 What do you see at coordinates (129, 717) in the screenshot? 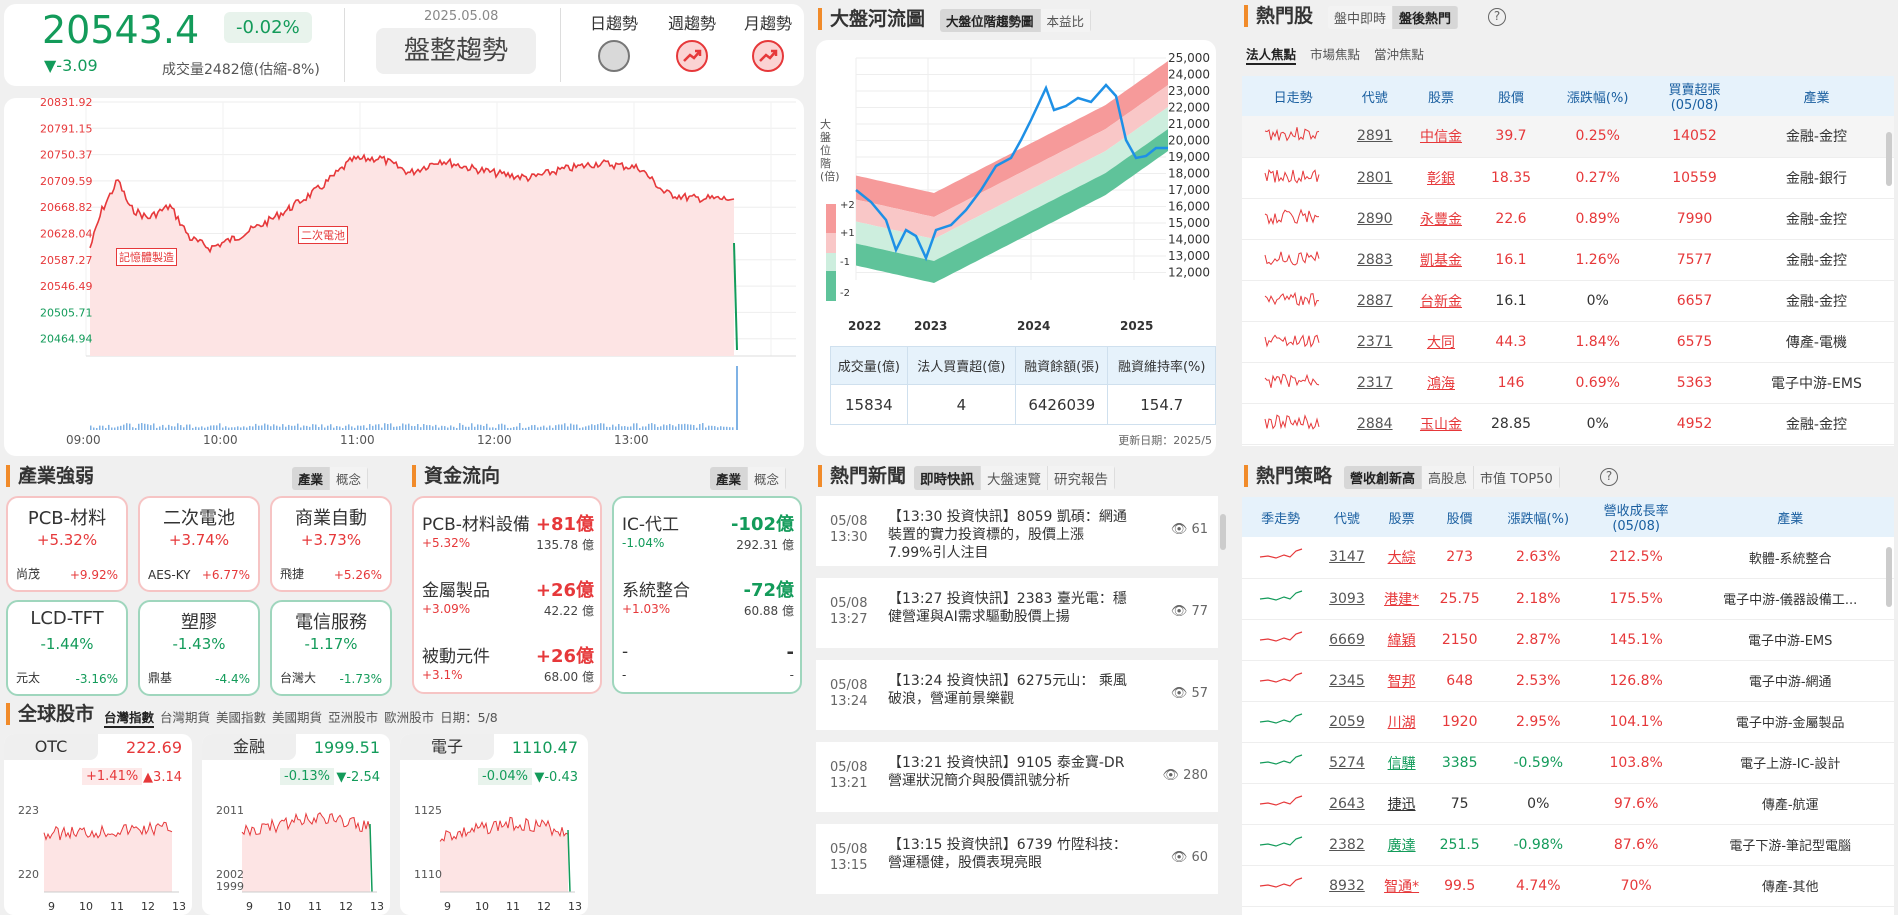
I see `tab-tw-index: 台灣指數` at bounding box center [129, 717].